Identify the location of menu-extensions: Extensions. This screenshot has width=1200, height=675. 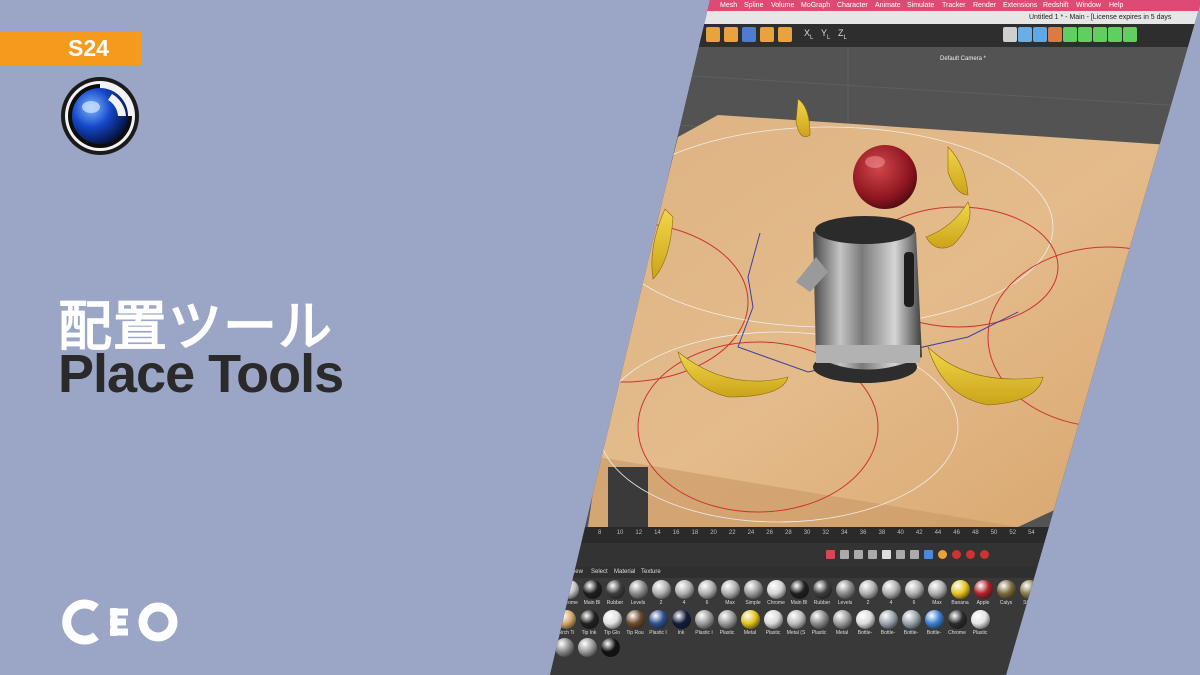
(1020, 5).